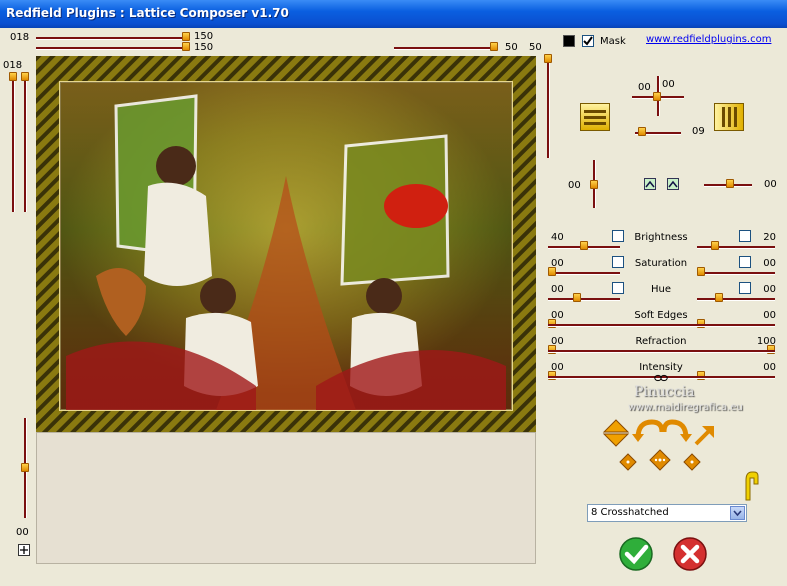  I want to click on vertical-lattice-button, so click(729, 117).